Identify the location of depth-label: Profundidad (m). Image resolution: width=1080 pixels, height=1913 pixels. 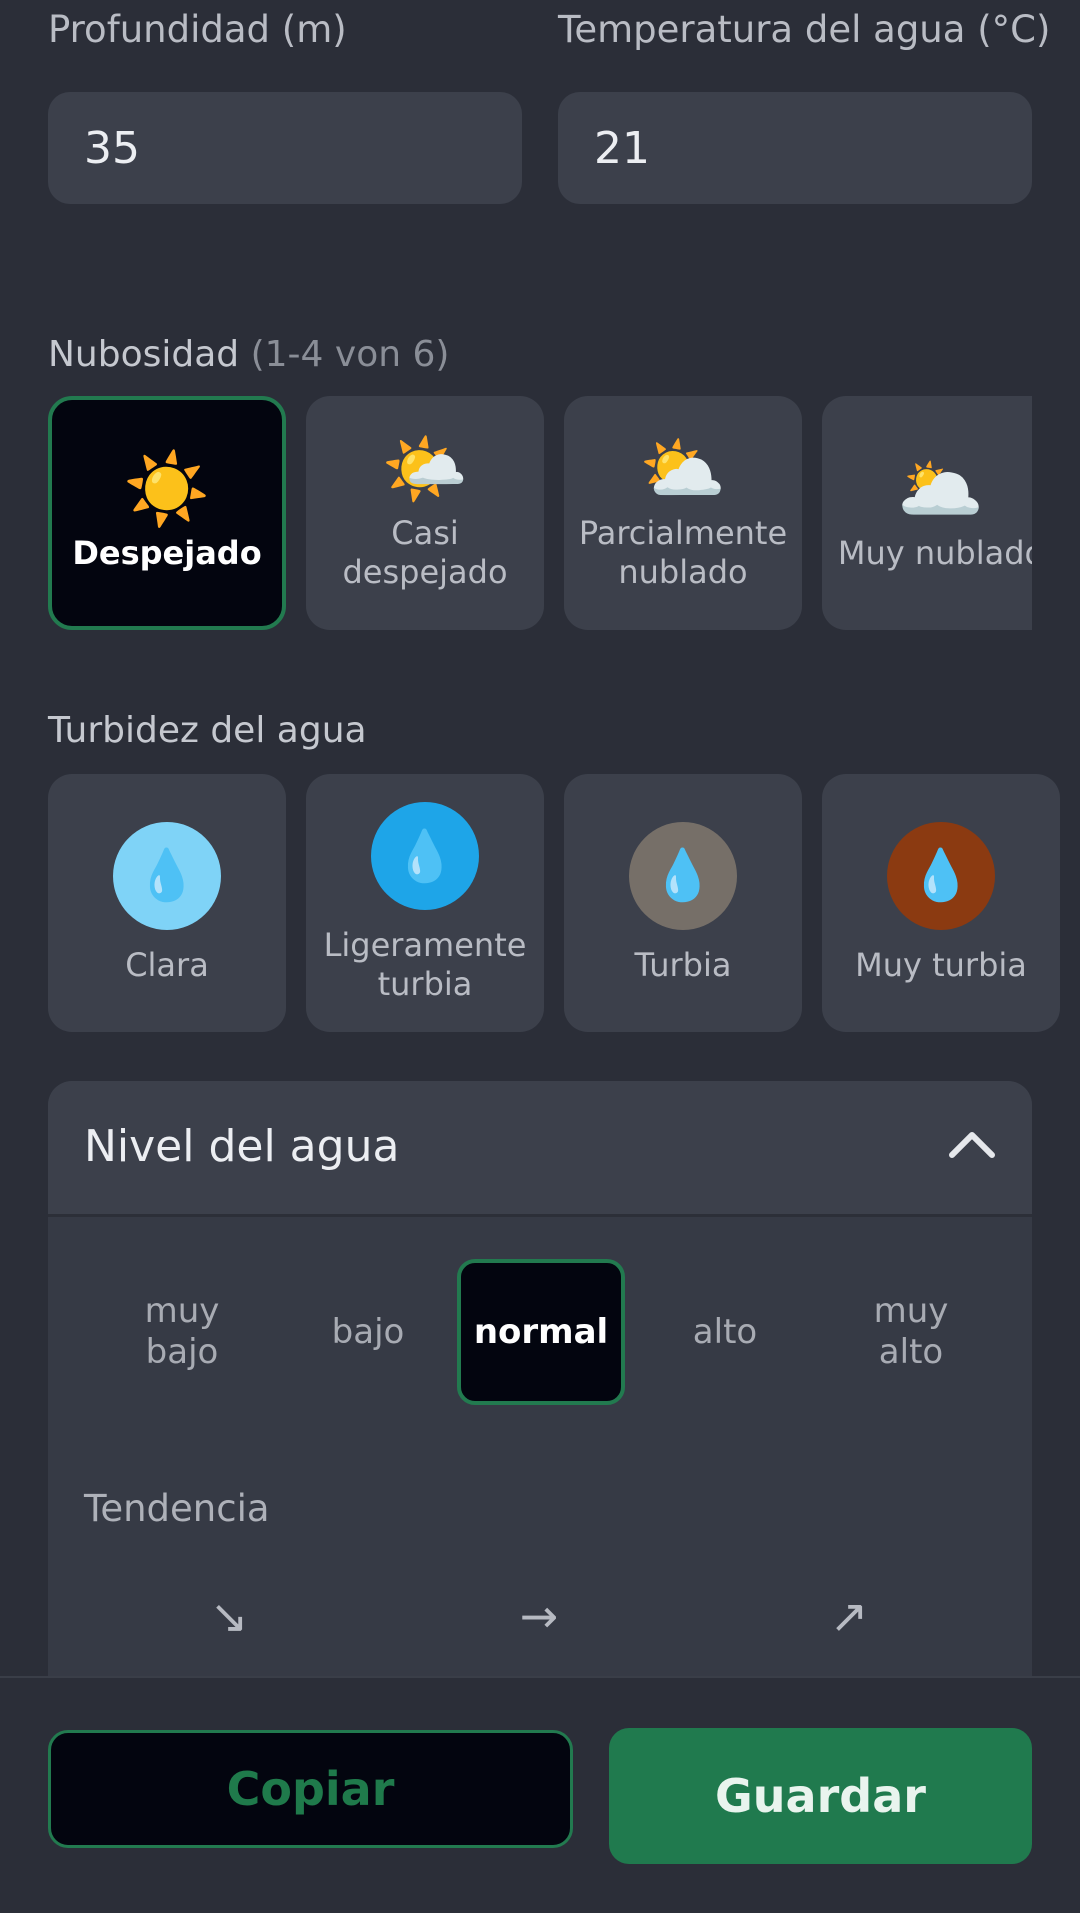
(197, 29).